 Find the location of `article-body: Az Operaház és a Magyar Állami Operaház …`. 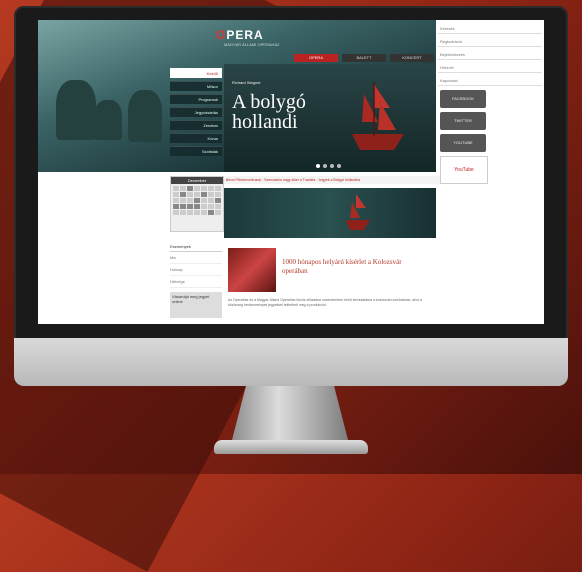

article-body: Az Operaház és a Magyar Állami Operaház … is located at coordinates (325, 302).